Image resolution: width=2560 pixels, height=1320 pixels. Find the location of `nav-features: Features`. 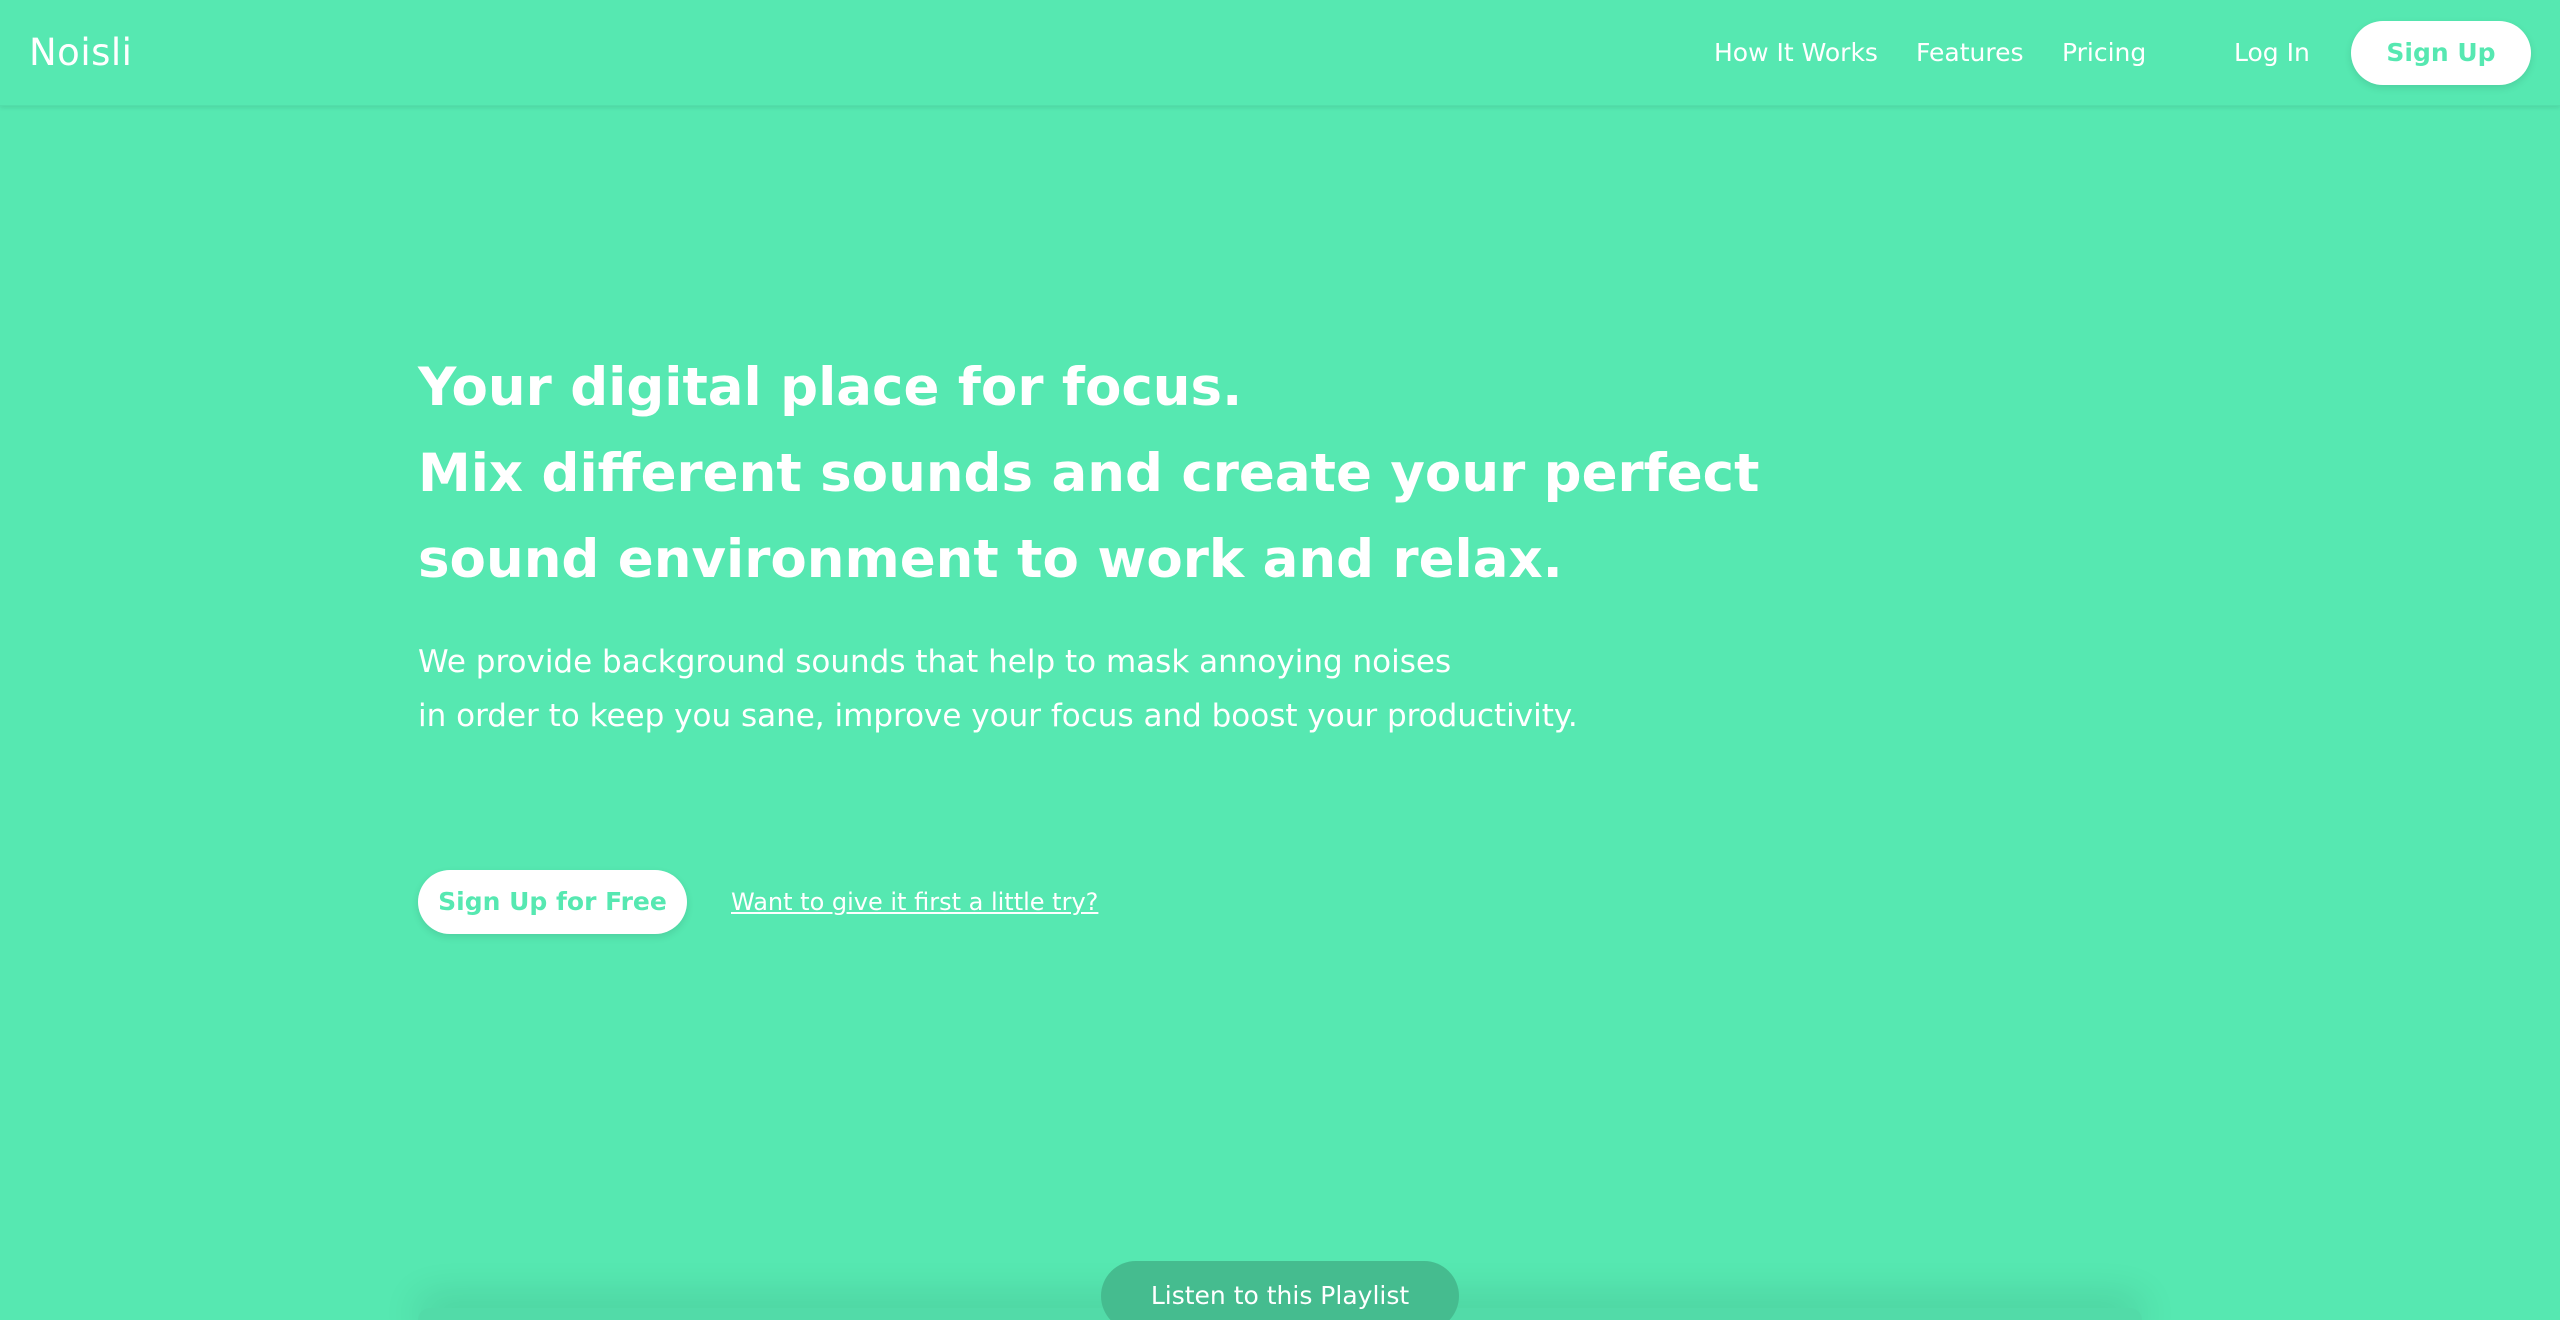

nav-features: Features is located at coordinates (1970, 53).